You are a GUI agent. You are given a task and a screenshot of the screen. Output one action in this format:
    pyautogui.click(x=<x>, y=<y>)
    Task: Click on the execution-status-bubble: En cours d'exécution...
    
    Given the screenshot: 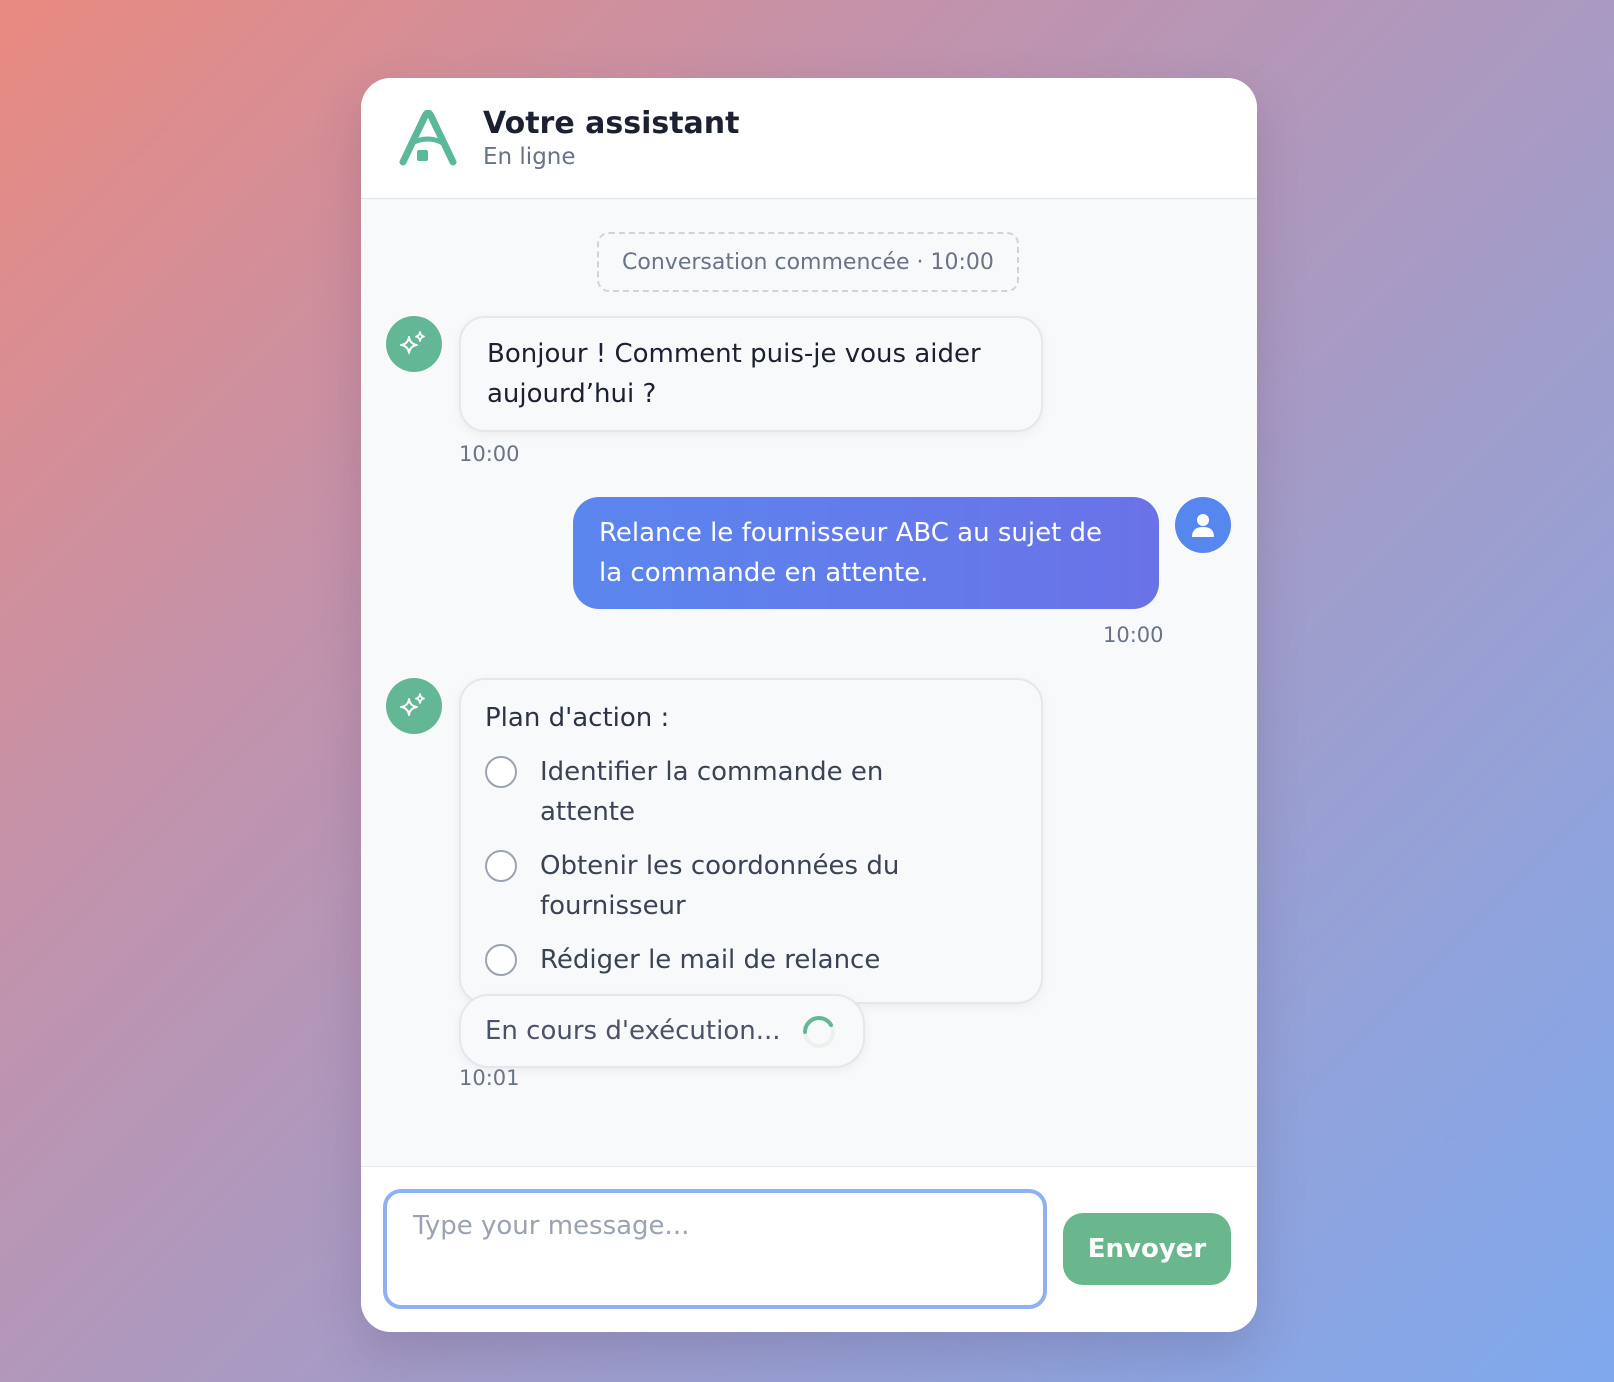 What is the action you would take?
    pyautogui.click(x=662, y=1031)
    